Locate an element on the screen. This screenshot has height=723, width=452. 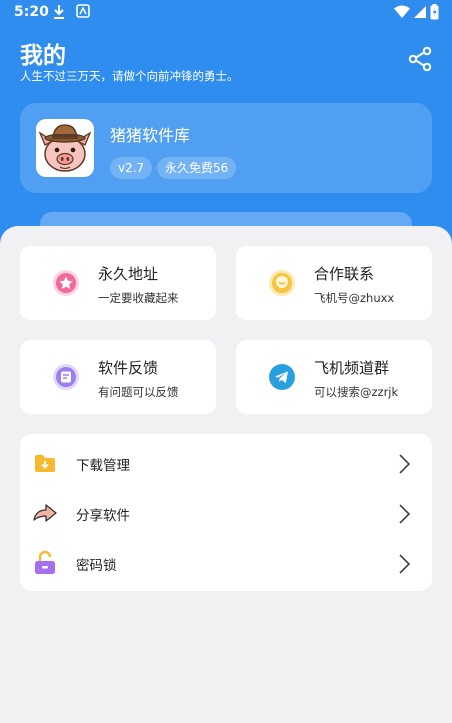
tile-title: 永久地址 is located at coordinates (128, 274).